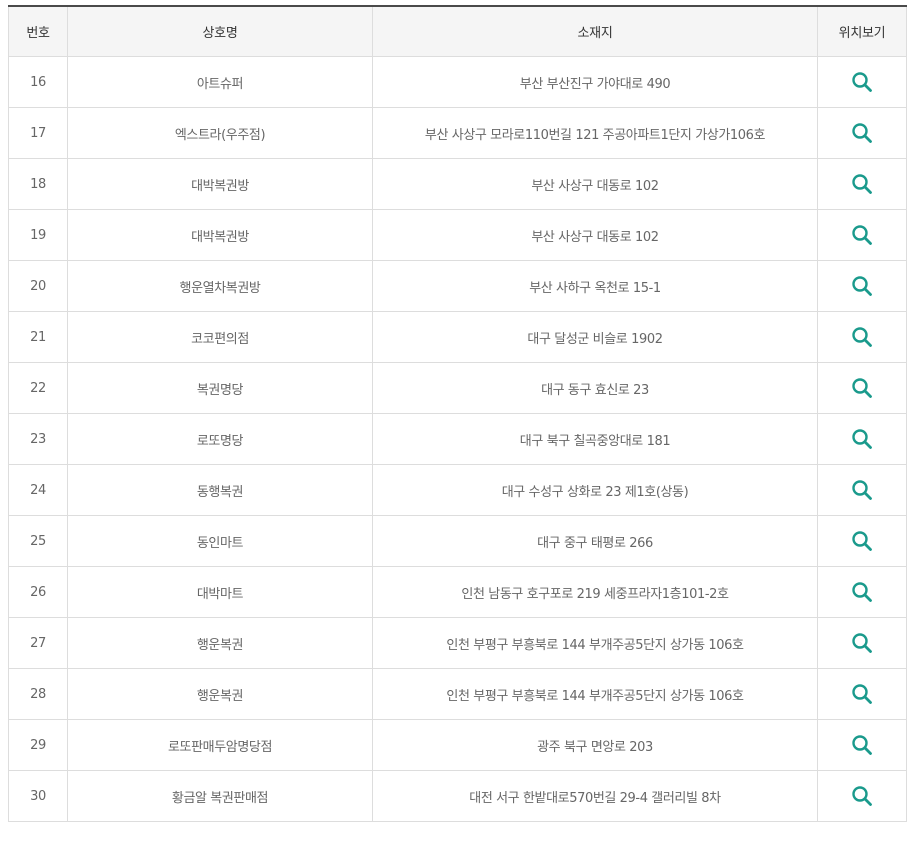  What do you see at coordinates (595, 592) in the screenshot?
I see `row-address: 인천 남동구 호구포로 219 세중프라자1층101-2호` at bounding box center [595, 592].